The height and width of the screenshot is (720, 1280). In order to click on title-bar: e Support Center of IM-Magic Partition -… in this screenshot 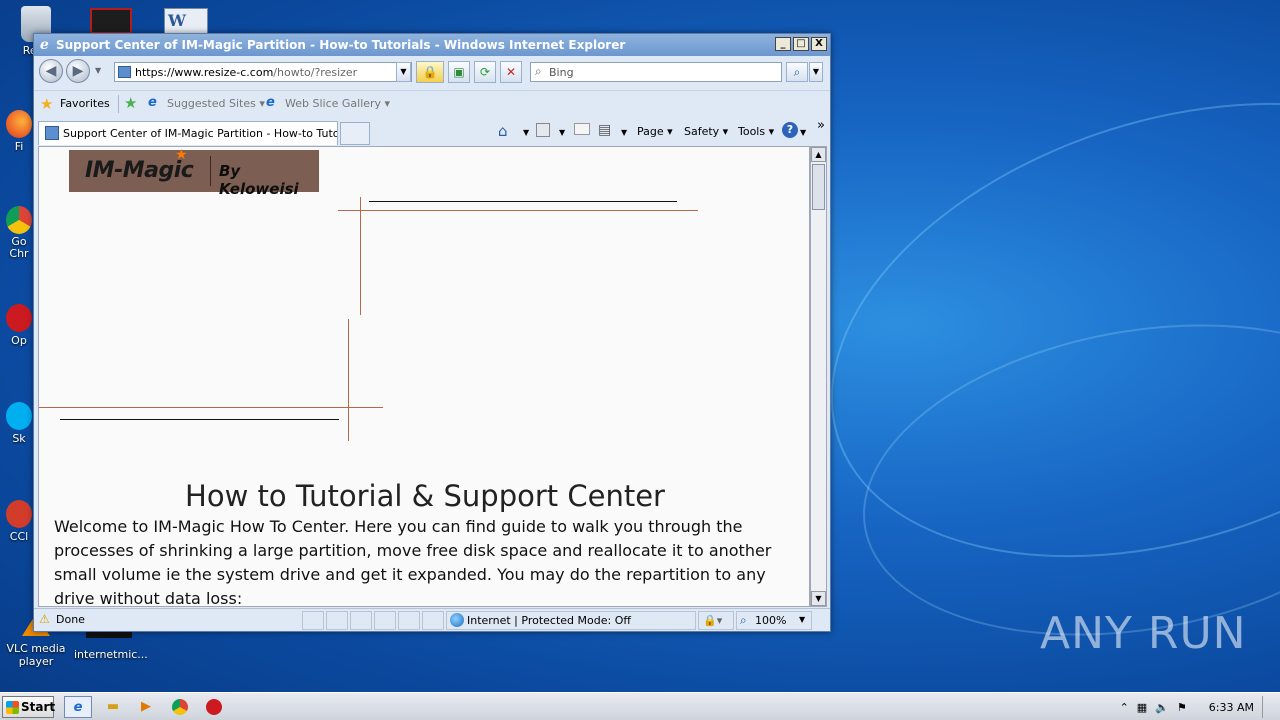, I will do `click(432, 45)`.